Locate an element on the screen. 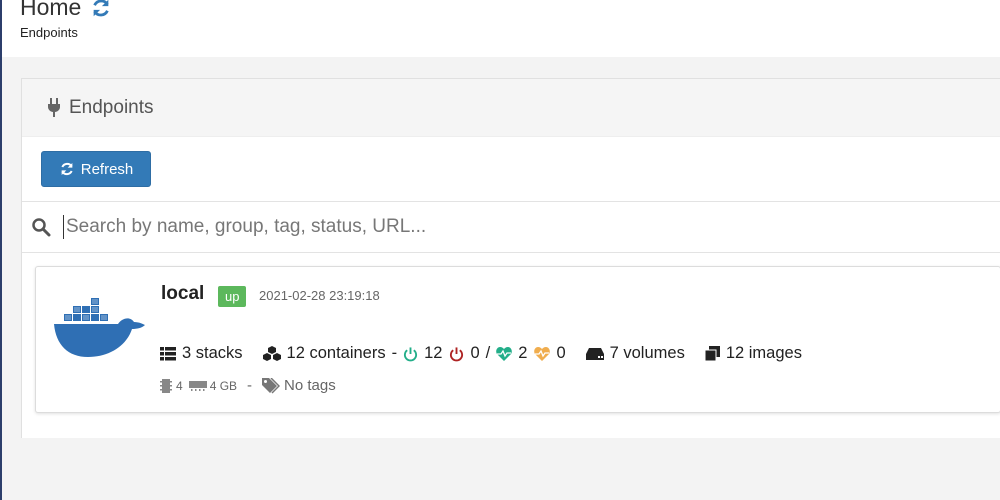 Image resolution: width=1000 pixels, height=500 pixels. healthy-count: 2 is located at coordinates (523, 353).